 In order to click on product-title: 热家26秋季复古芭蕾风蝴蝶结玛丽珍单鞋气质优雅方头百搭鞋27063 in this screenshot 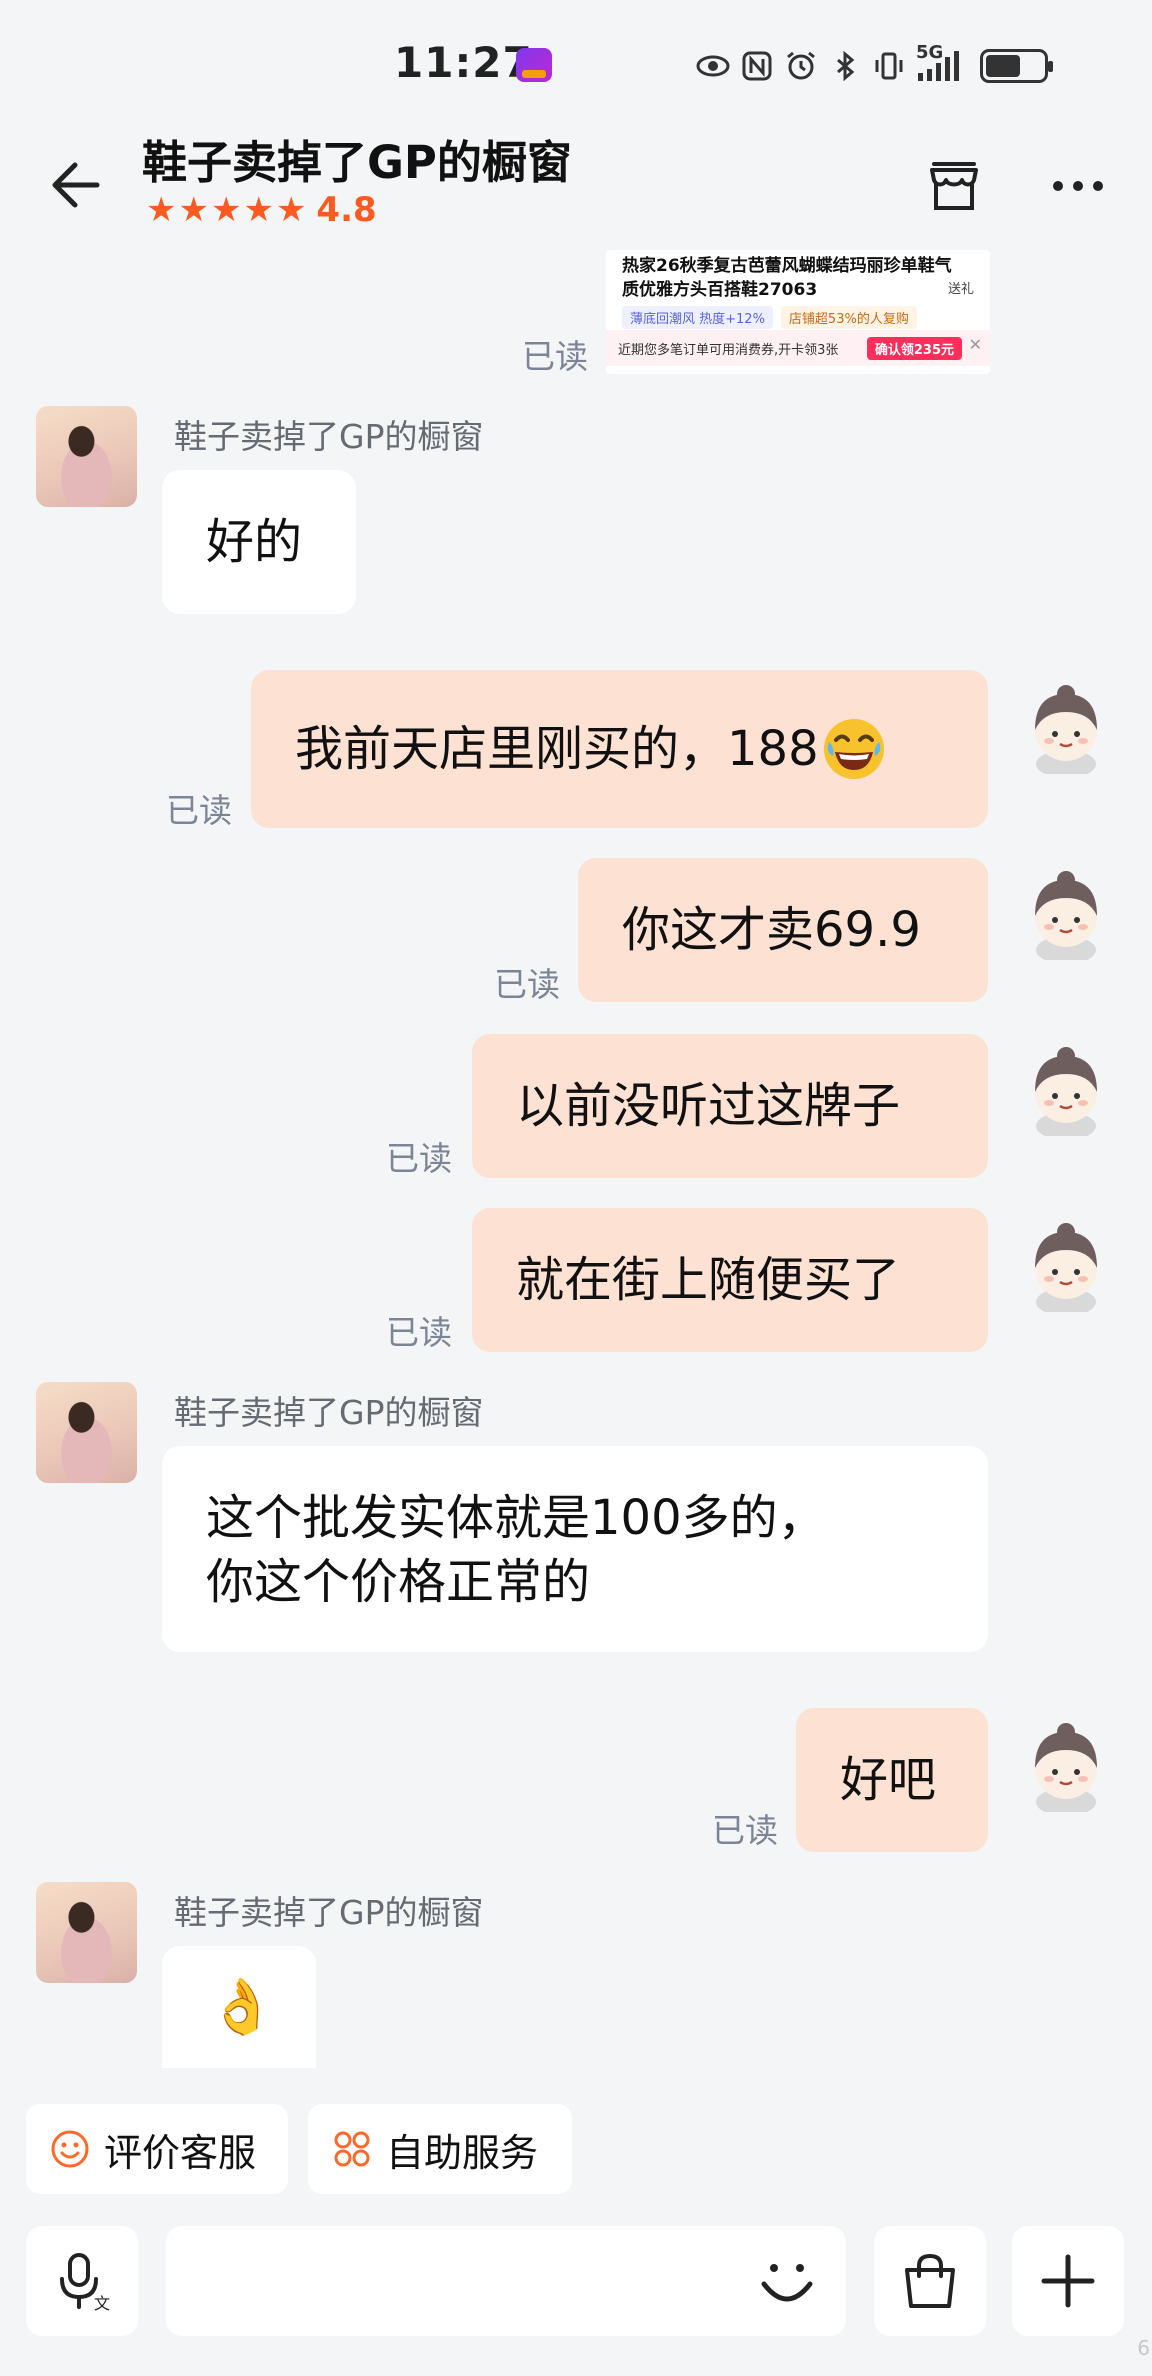, I will do `click(787, 278)`.